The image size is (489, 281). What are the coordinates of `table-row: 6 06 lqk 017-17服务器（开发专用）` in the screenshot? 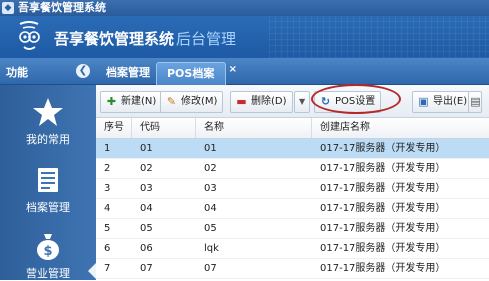 It's located at (292, 249).